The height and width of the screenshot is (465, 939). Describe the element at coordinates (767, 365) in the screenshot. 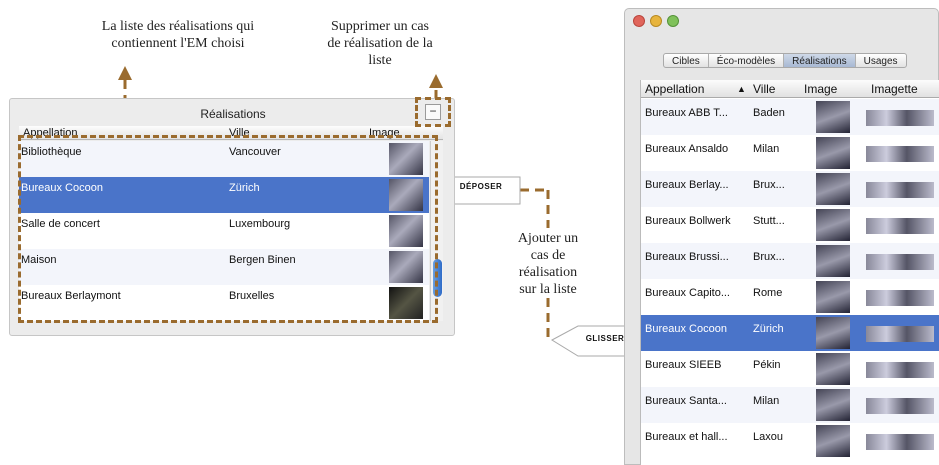

I see `row-city: Pékin` at that location.